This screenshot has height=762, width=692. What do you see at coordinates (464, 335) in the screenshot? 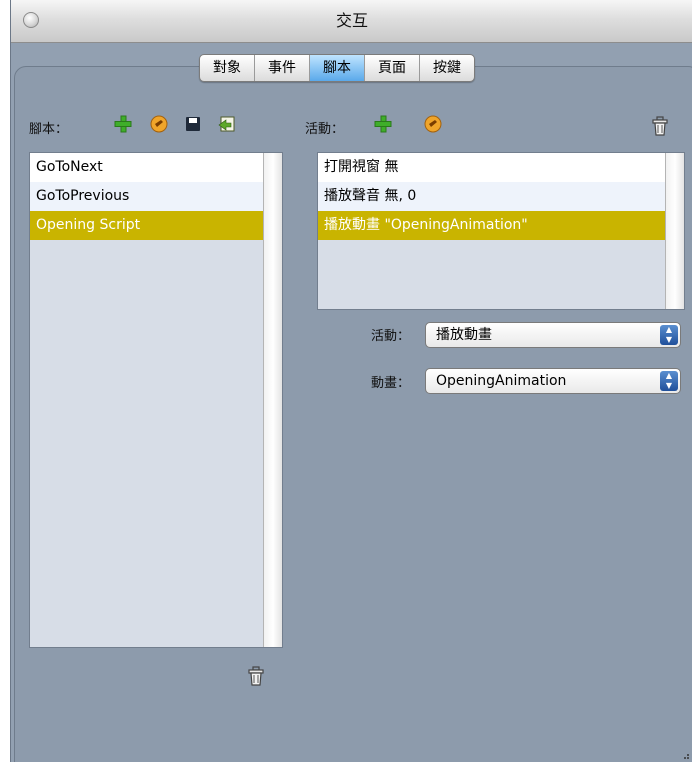
I see `action-select-value: 播放動畫` at bounding box center [464, 335].